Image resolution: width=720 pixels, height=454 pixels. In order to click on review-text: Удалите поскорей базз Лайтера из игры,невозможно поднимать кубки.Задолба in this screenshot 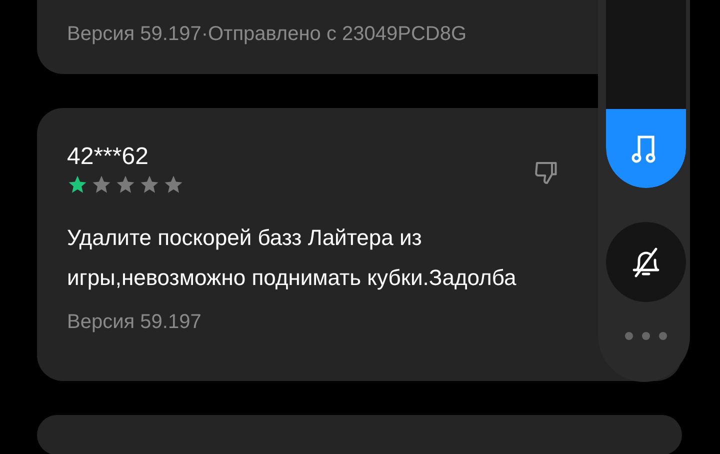, I will do `click(292, 258)`.